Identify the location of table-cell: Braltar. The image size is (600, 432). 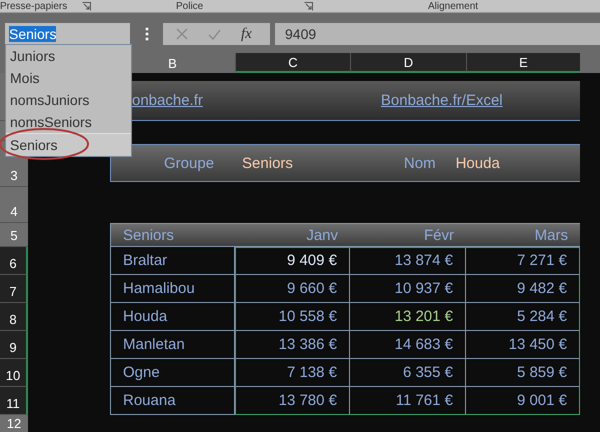
(172, 261).